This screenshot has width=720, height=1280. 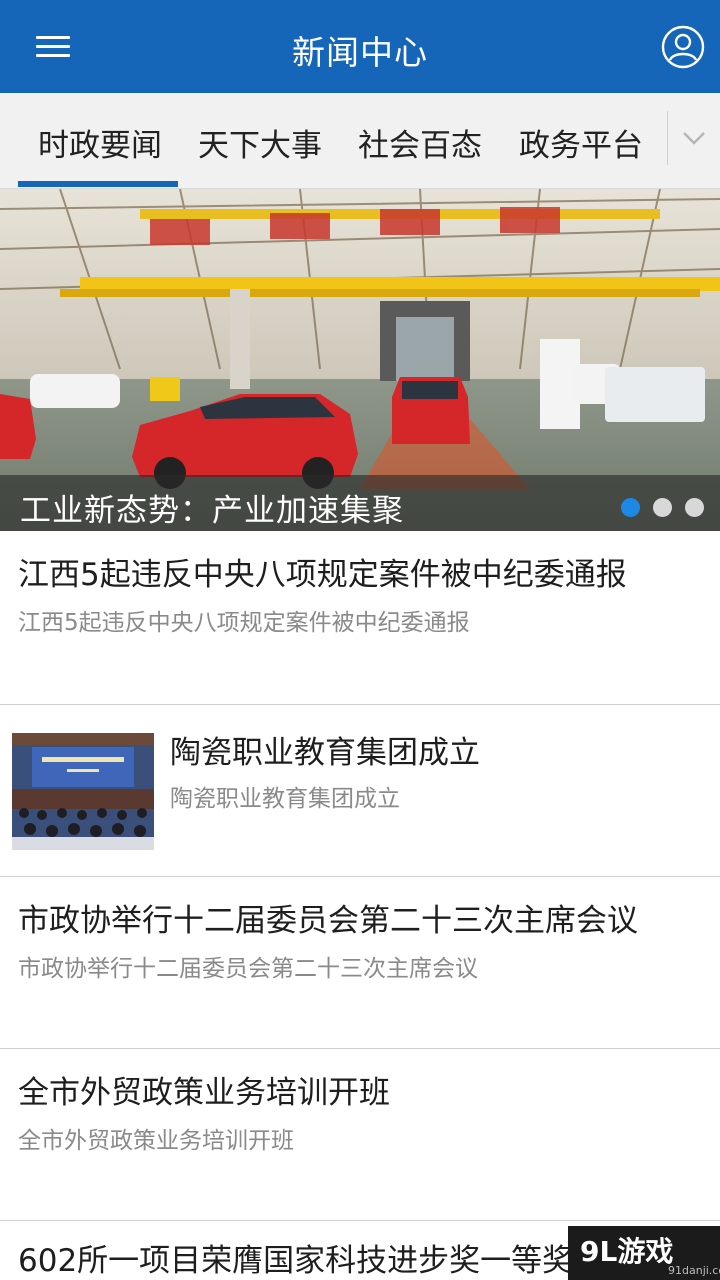 I want to click on tabs-more-button, so click(x=694, y=138).